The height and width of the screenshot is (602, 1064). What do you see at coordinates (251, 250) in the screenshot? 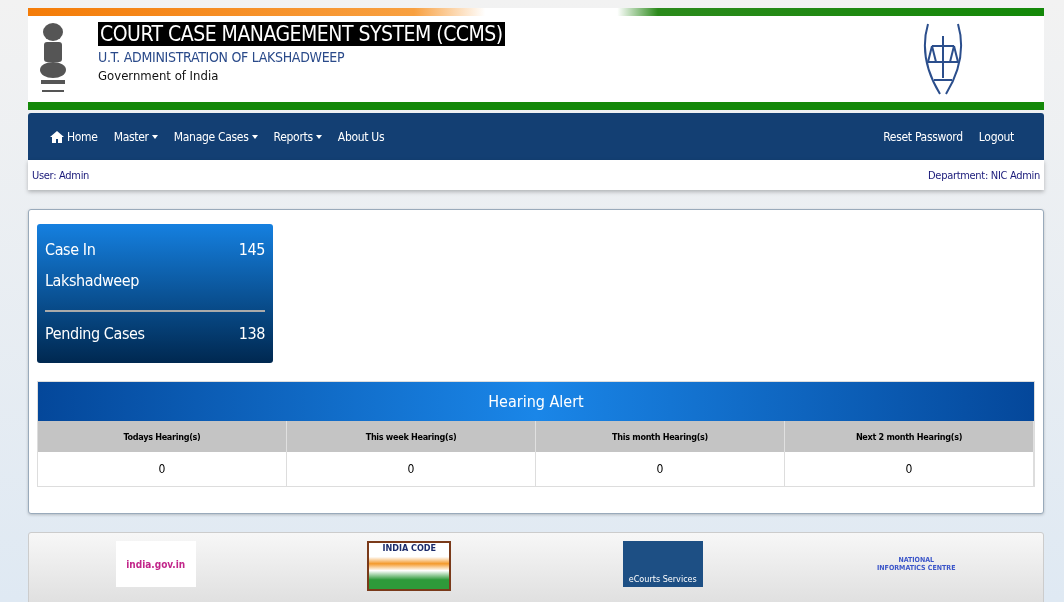
I see `stat-value: 145` at bounding box center [251, 250].